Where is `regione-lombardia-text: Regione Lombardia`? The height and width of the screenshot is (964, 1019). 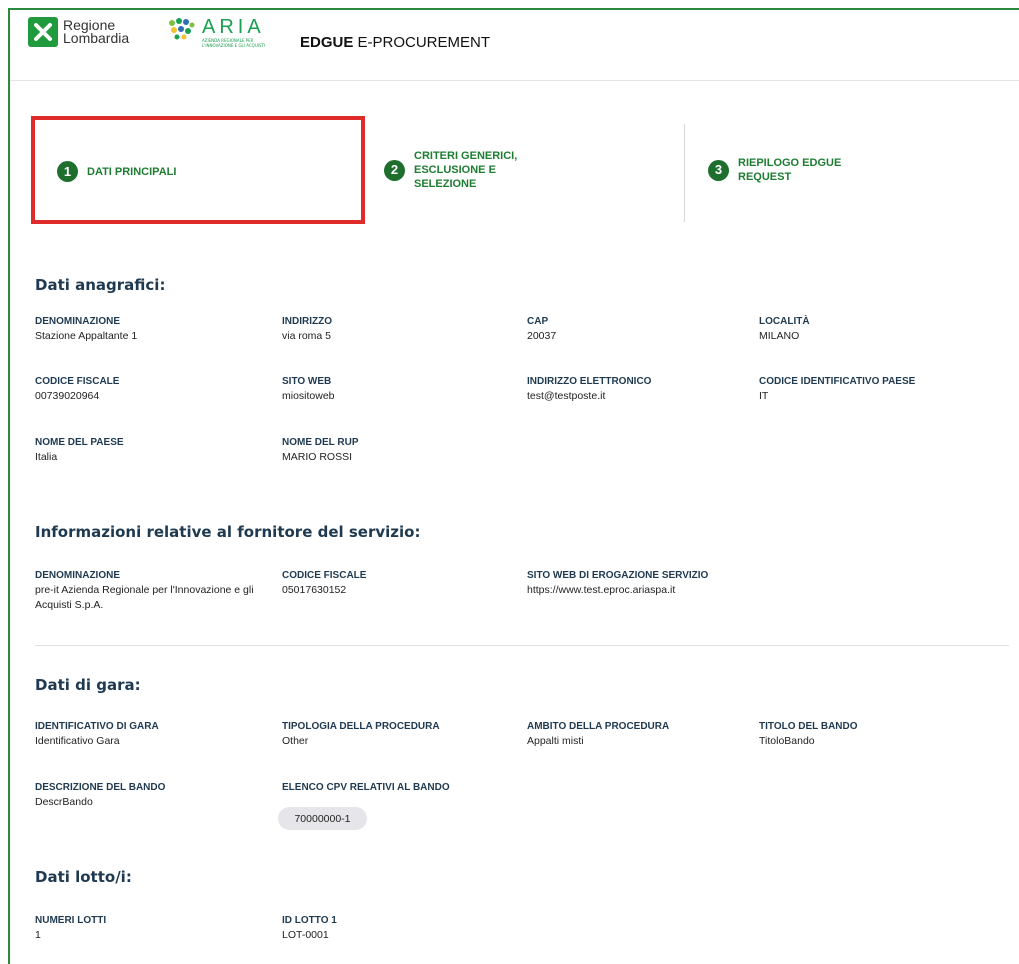
regione-lombardia-text: Regione Lombardia is located at coordinates (96, 31).